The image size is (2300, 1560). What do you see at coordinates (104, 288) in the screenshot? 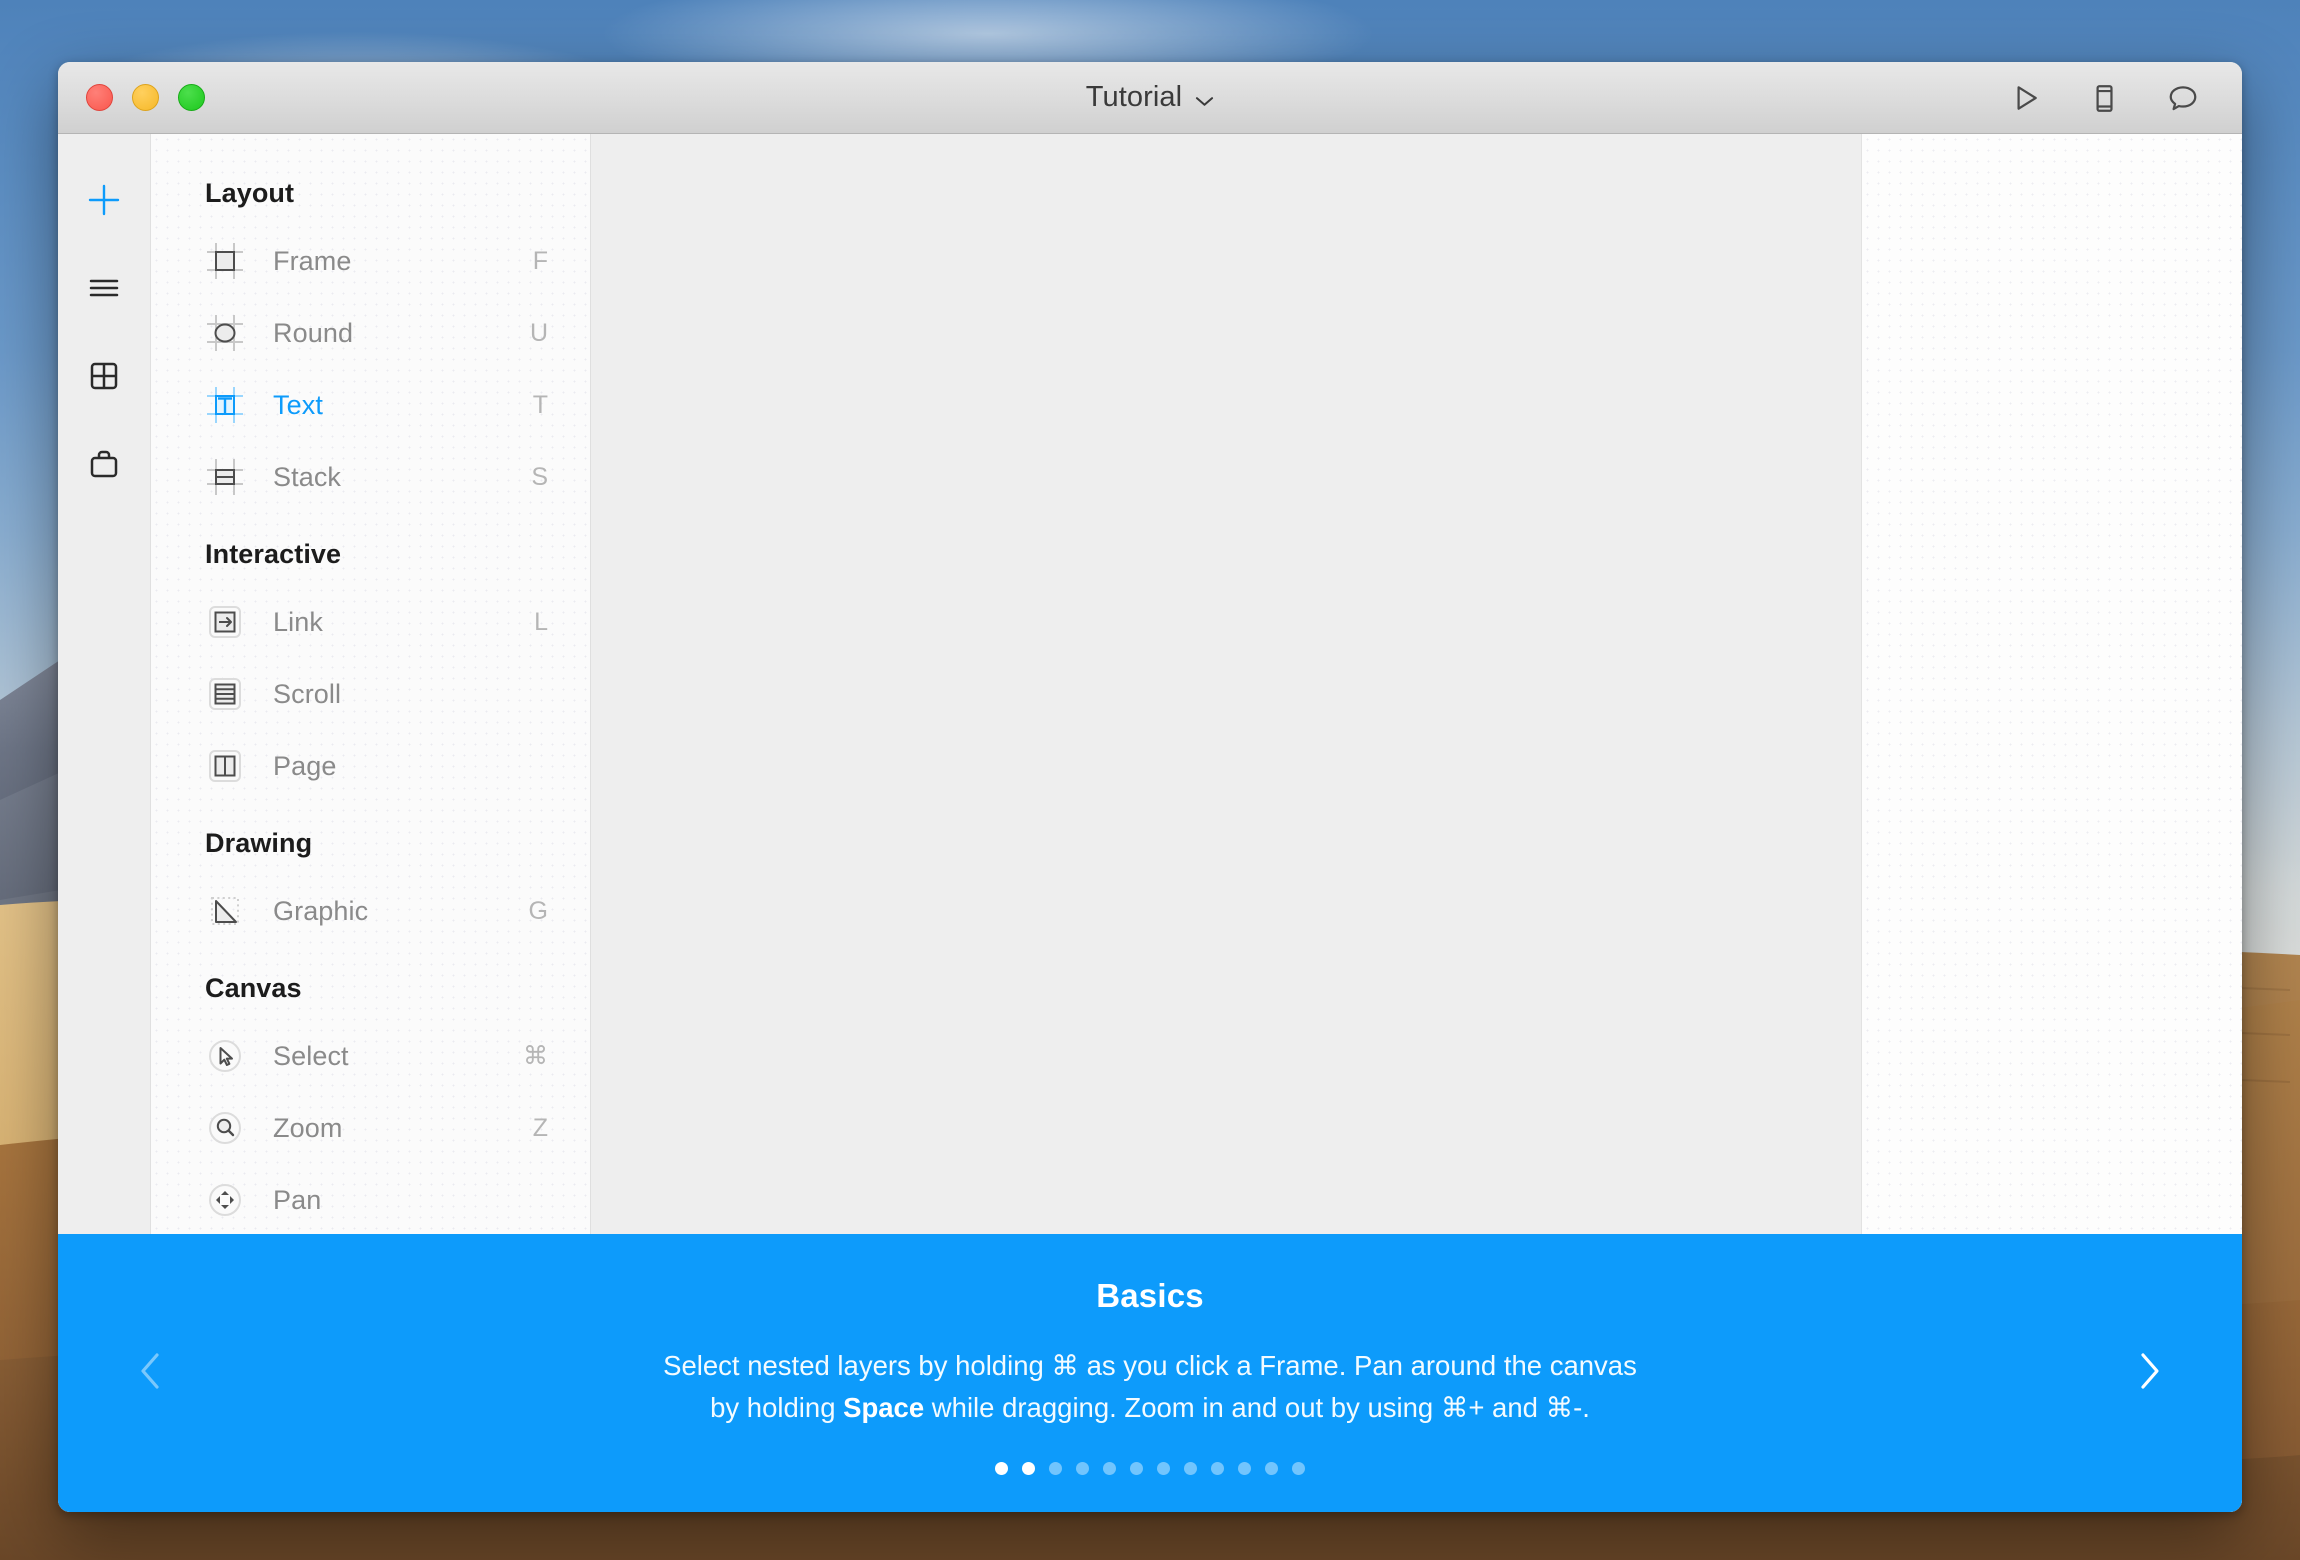
I see `sidebar-layers` at bounding box center [104, 288].